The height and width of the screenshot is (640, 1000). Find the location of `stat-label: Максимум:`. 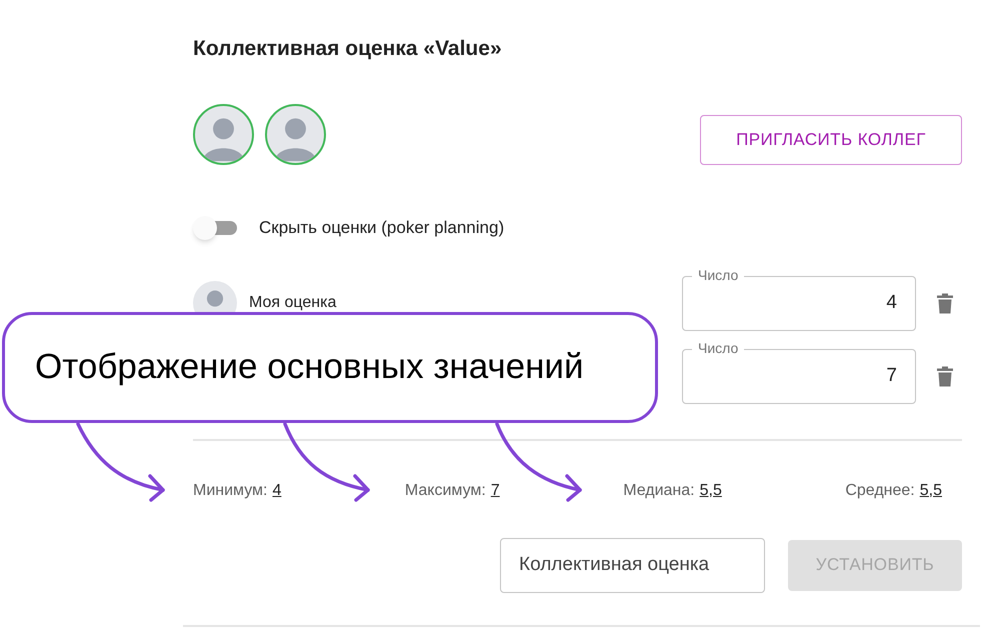

stat-label: Максимум: is located at coordinates (445, 490).